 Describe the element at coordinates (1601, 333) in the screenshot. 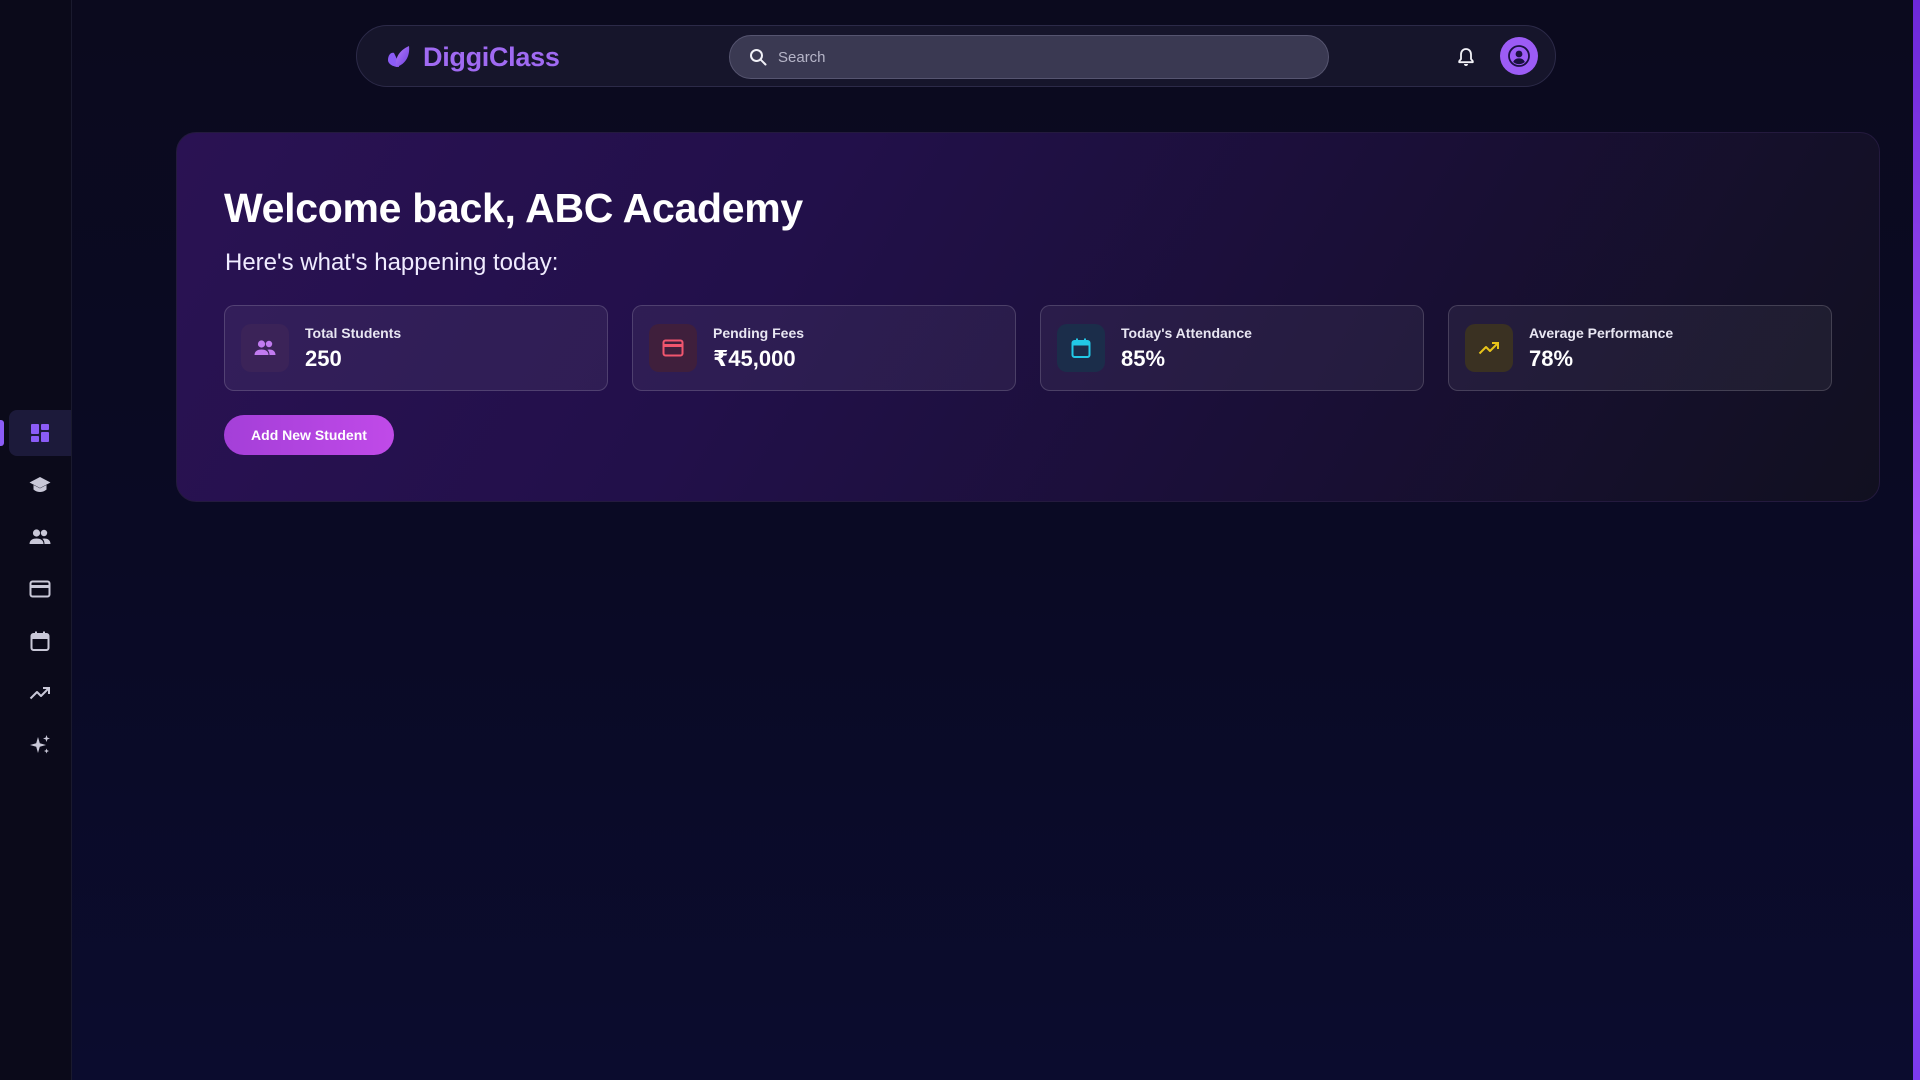

I see `stat-label: Average Performance` at that location.